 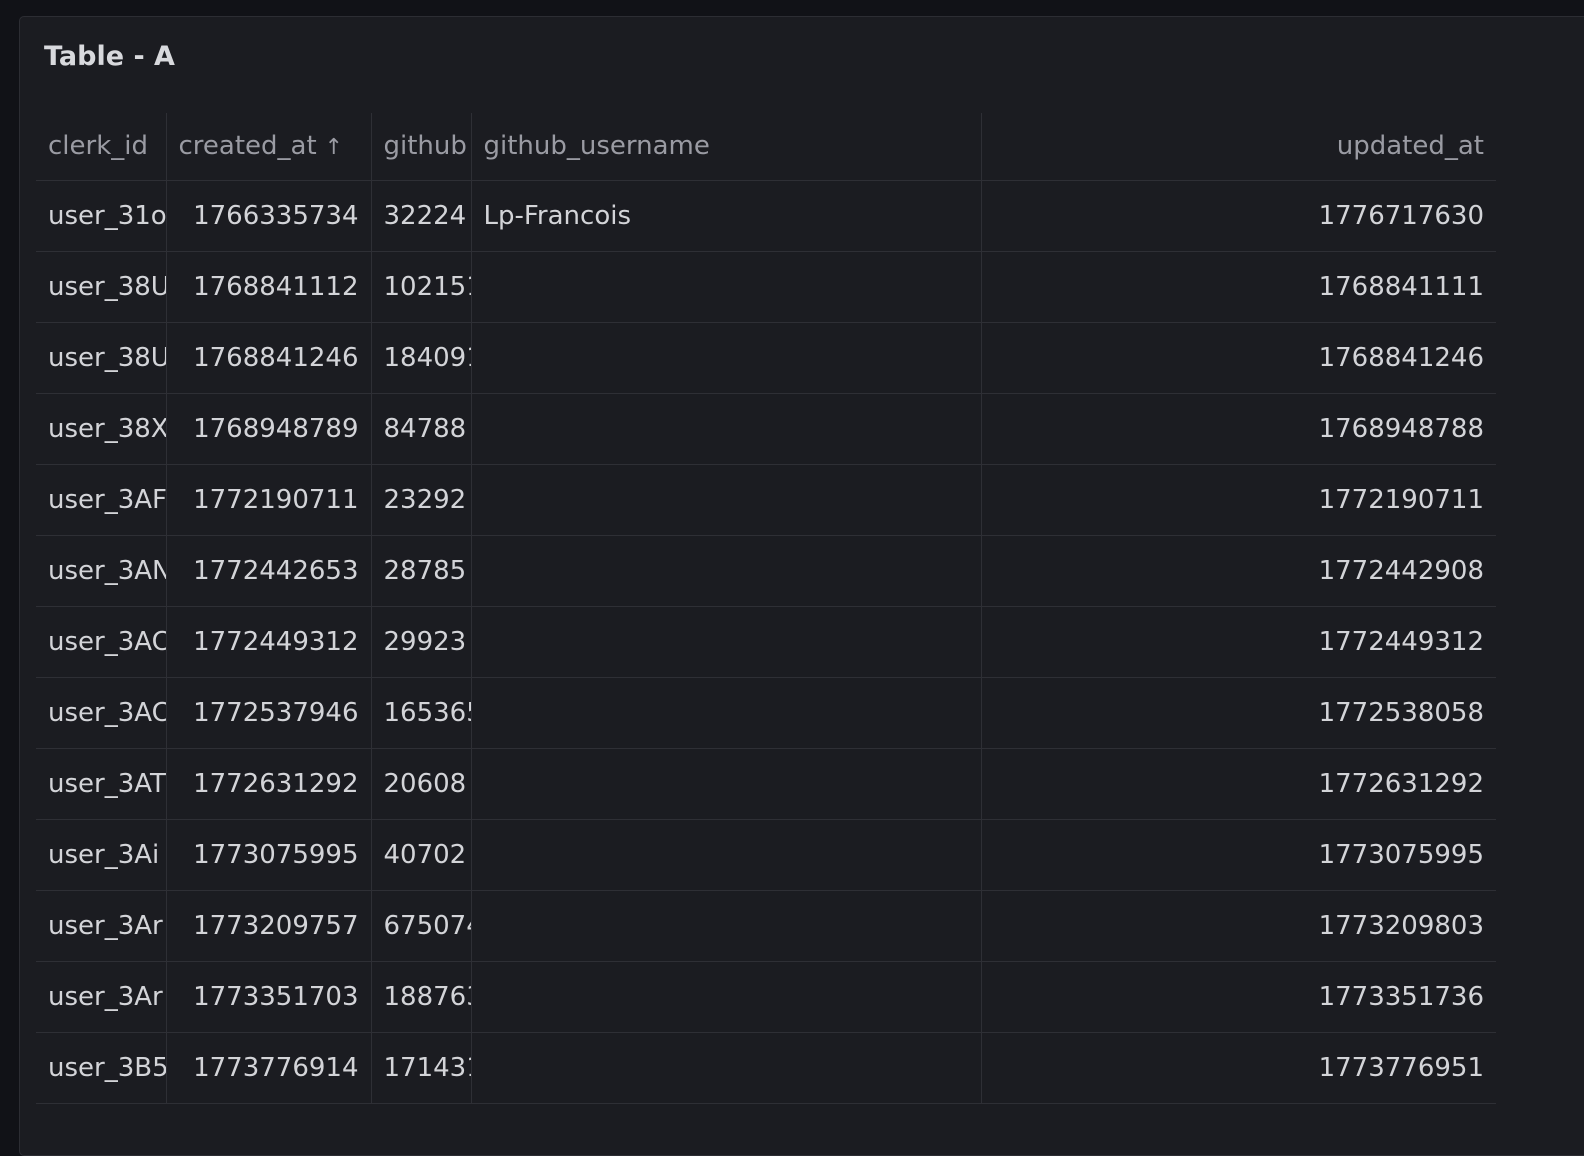 I want to click on table-row: user_3AT 1772631292 20608 1772631292, so click(x=766, y=784).